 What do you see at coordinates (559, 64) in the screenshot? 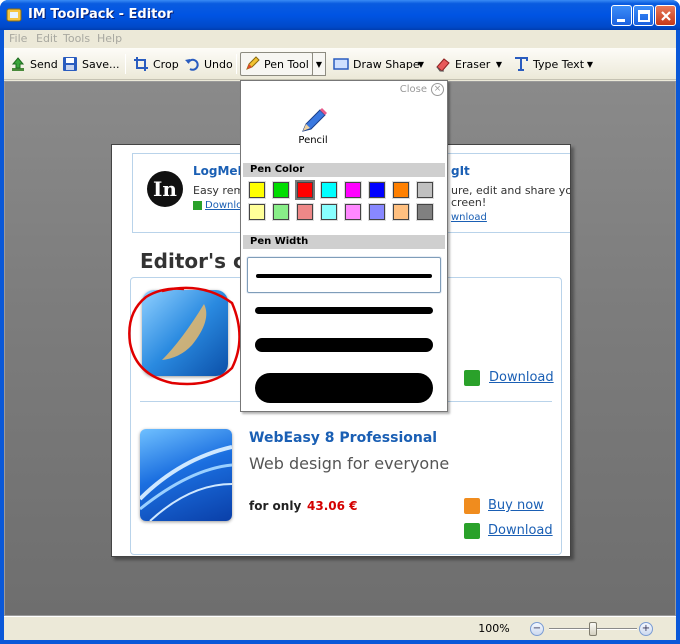
I see `type-text-label: Type Text` at bounding box center [559, 64].